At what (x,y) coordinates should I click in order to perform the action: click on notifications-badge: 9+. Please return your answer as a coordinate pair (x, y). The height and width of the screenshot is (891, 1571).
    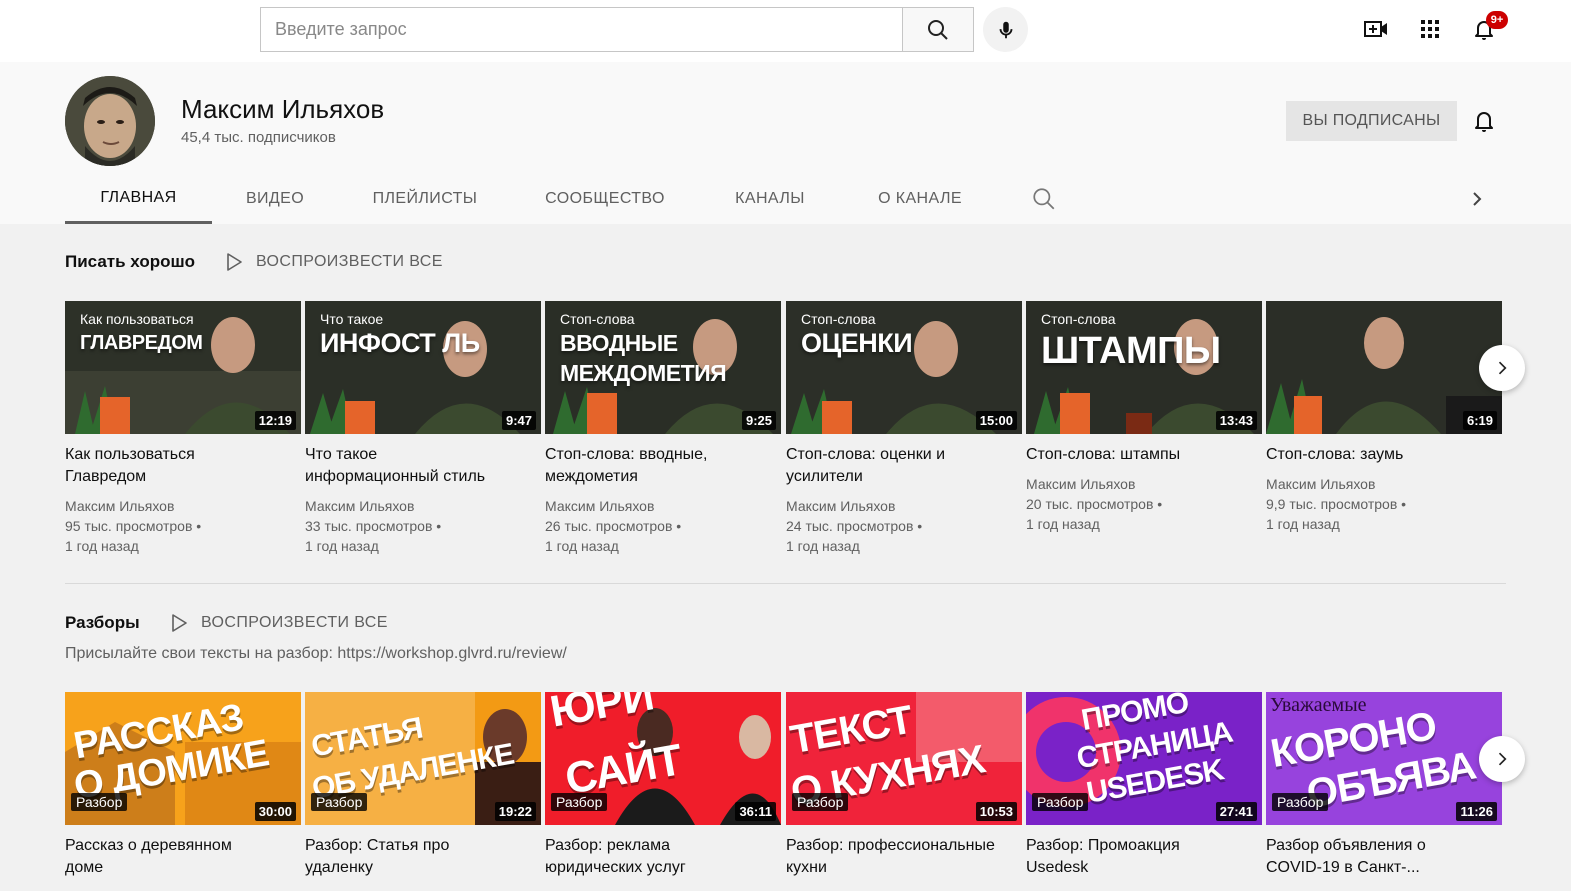
    Looking at the image, I should click on (1497, 20).